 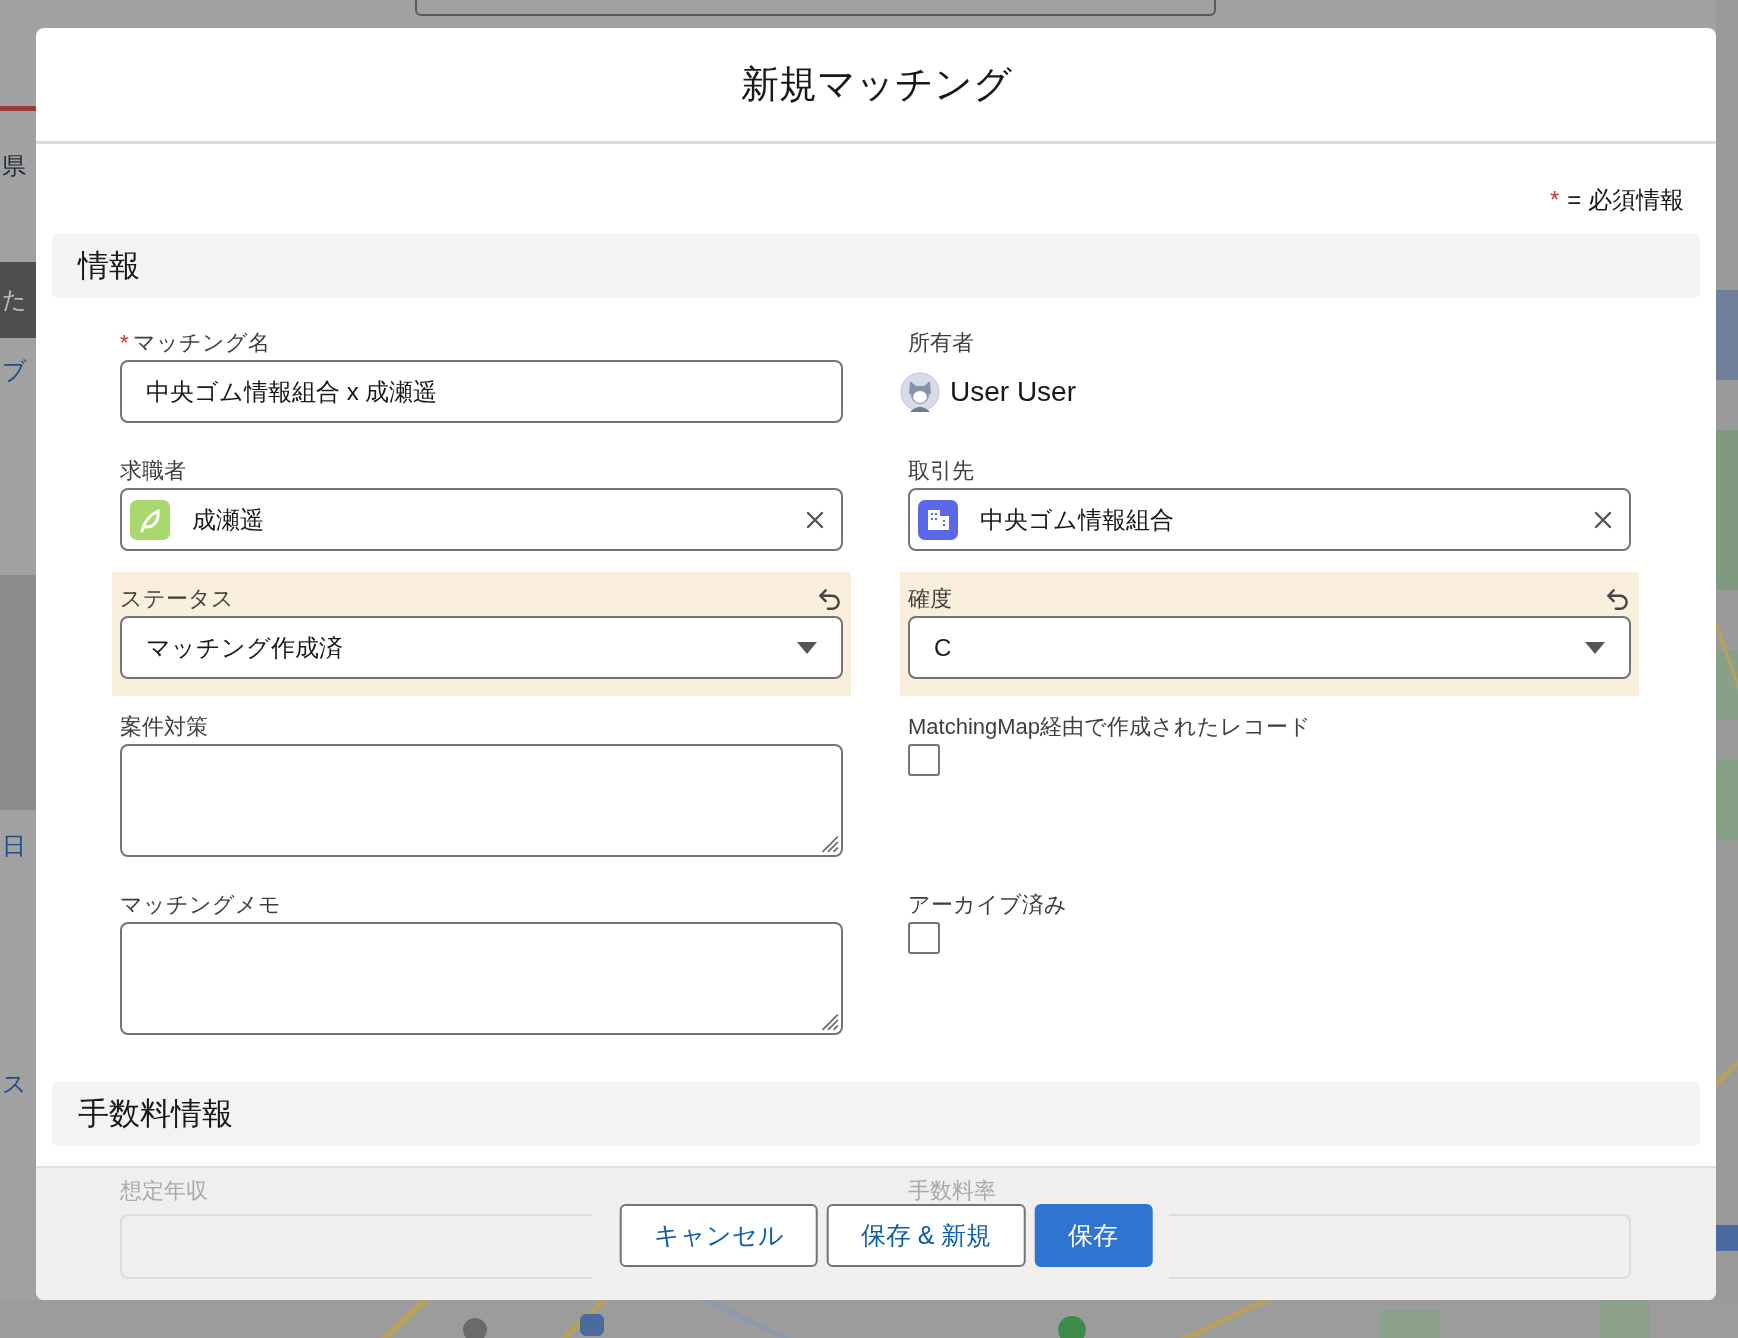 I want to click on dropdown: マッチング作成済, so click(x=481, y=647).